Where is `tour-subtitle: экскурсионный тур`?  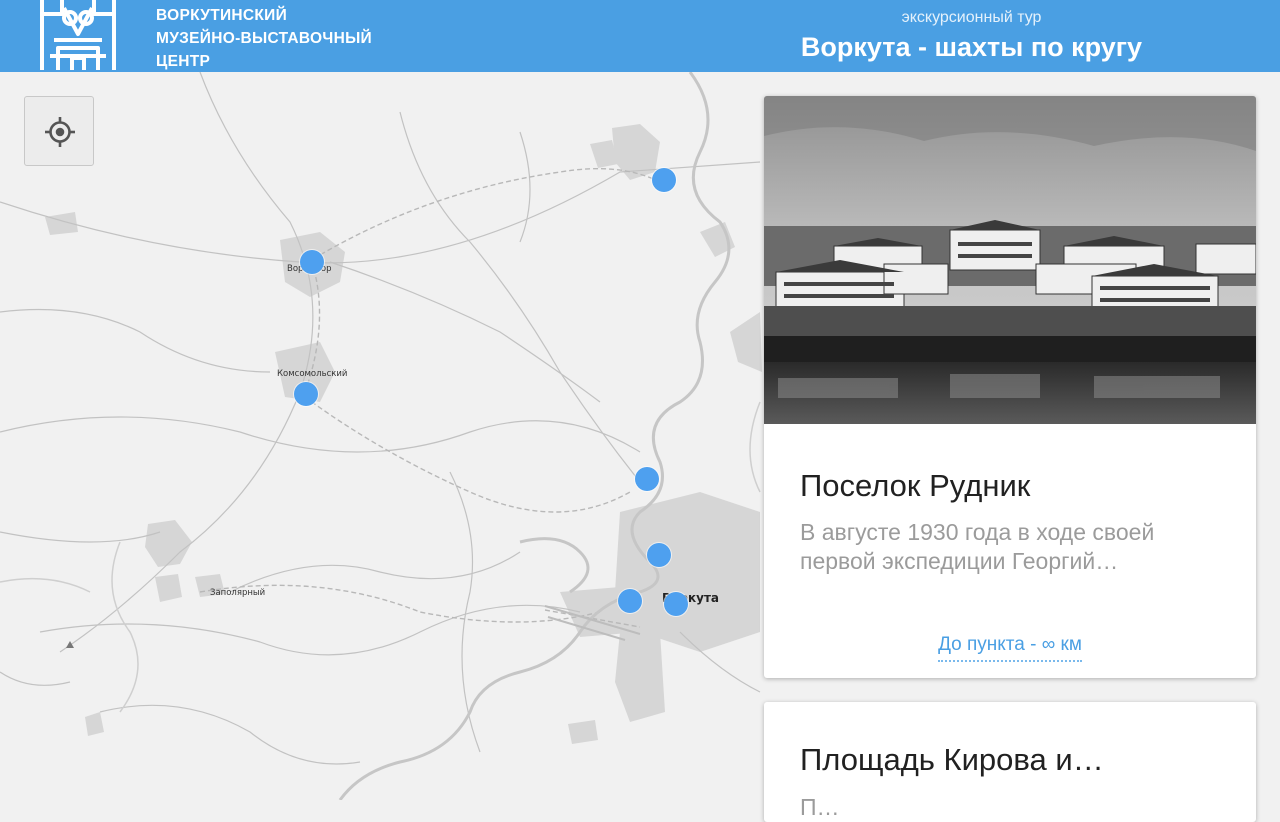 tour-subtitle: экскурсионный тур is located at coordinates (971, 17).